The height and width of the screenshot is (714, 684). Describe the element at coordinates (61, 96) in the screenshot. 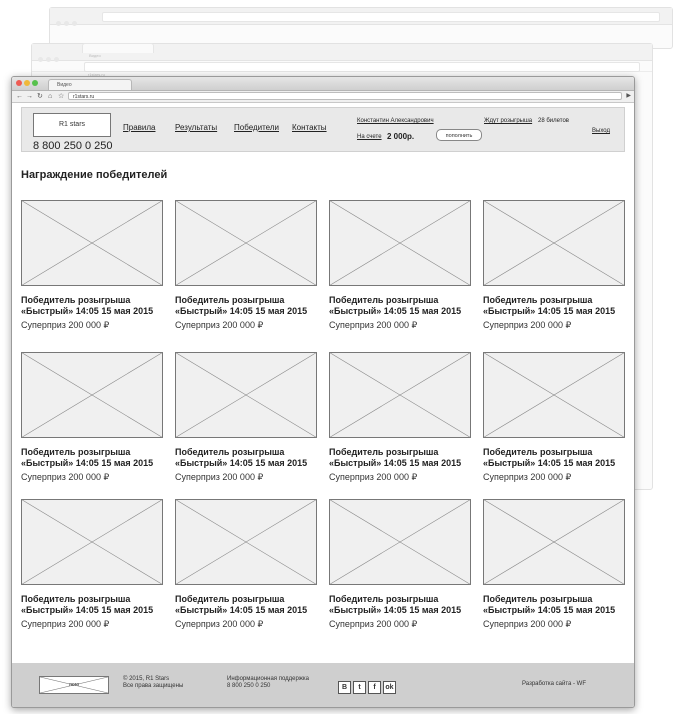

I see `star-icon: ☆` at that location.